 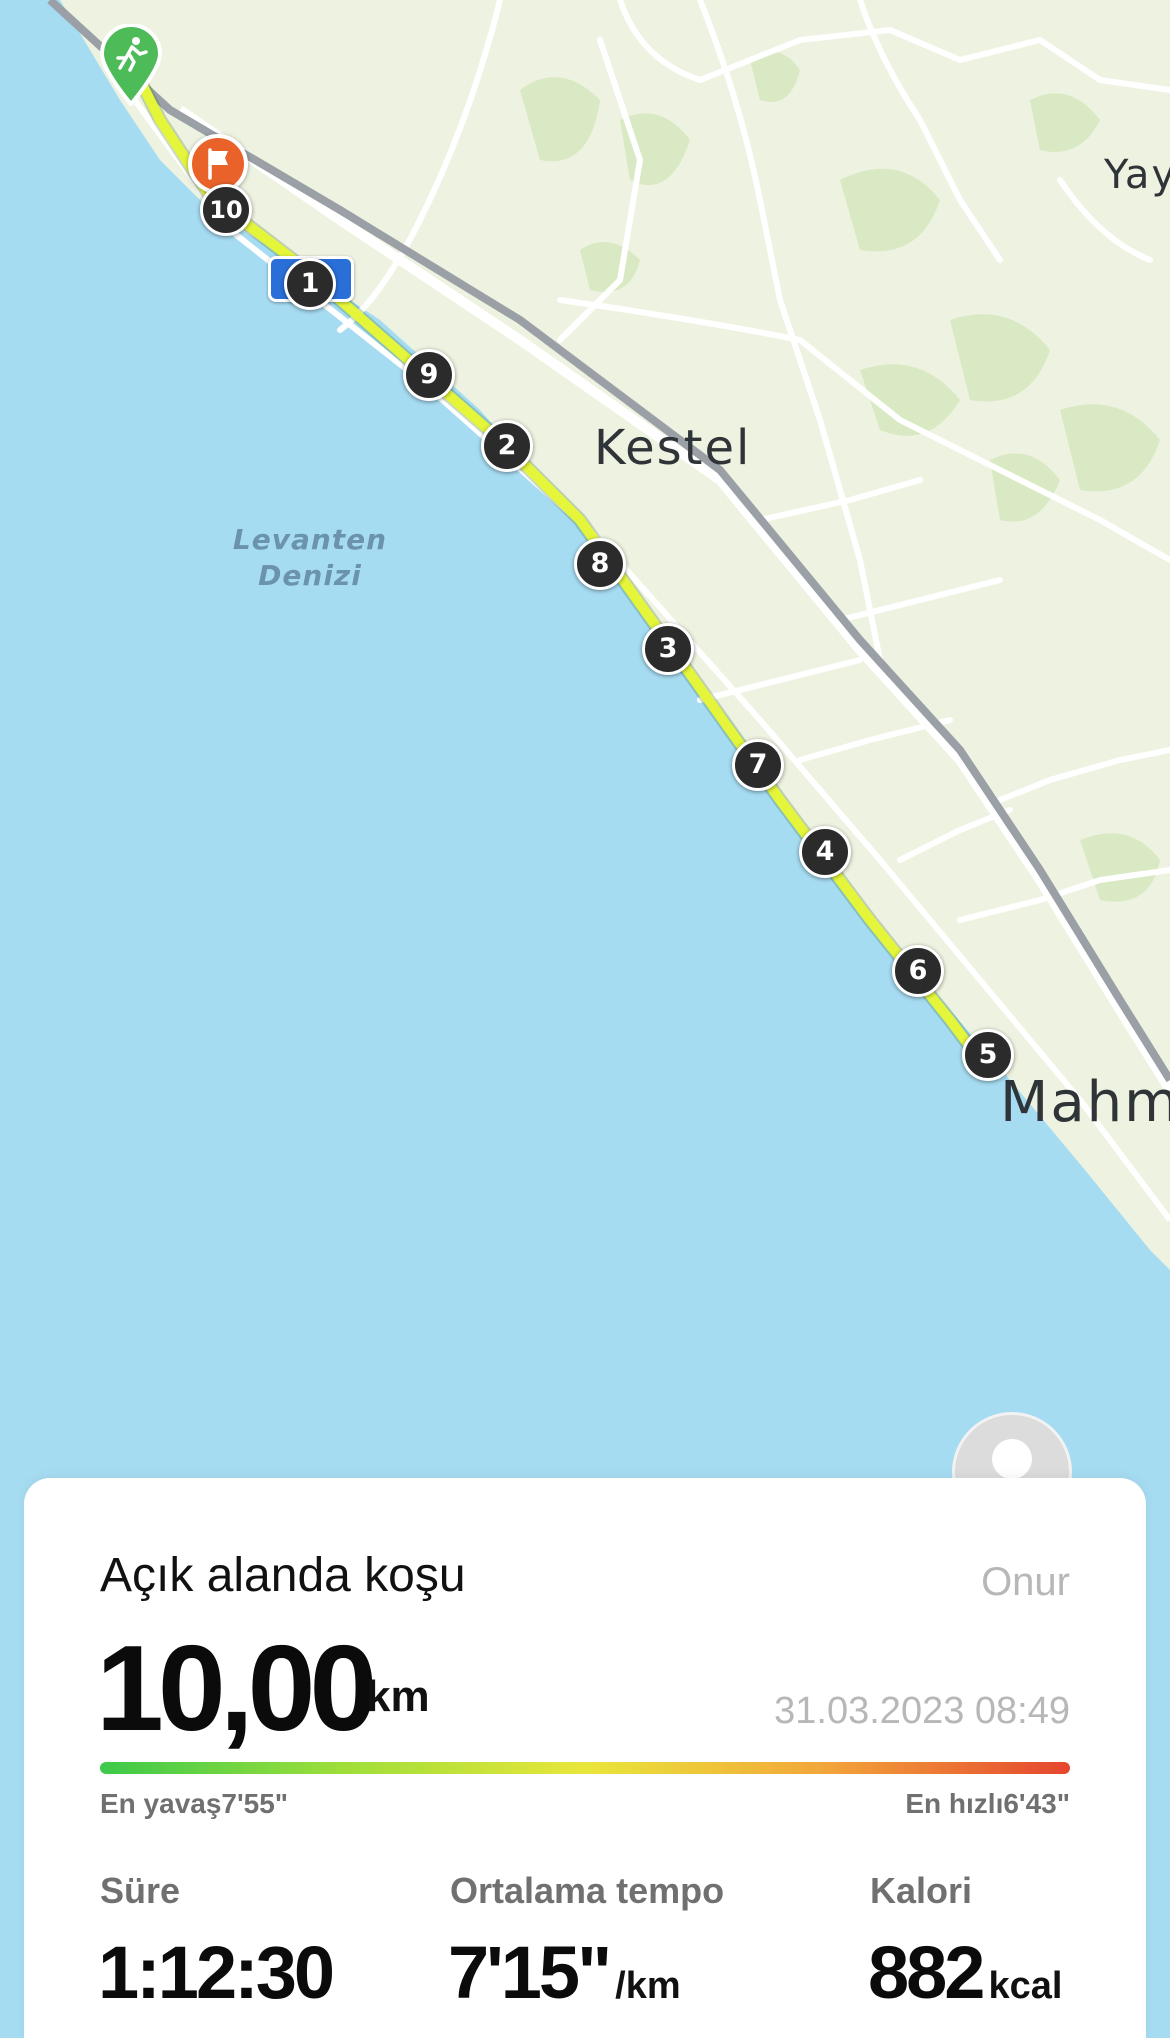 What do you see at coordinates (585, 1768) in the screenshot?
I see `pace-gradient-bar` at bounding box center [585, 1768].